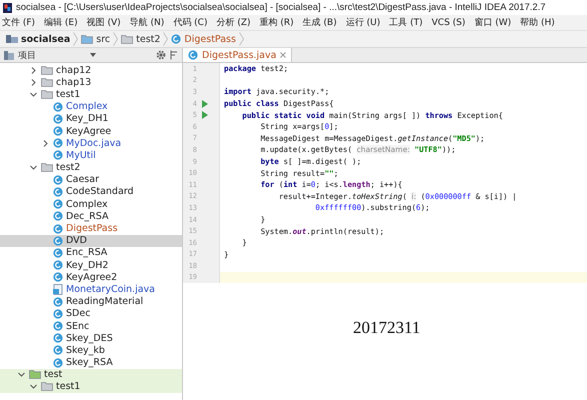 The width and height of the screenshot is (587, 400). Describe the element at coordinates (91, 82) in the screenshot. I see `tree-item: chap13` at that location.